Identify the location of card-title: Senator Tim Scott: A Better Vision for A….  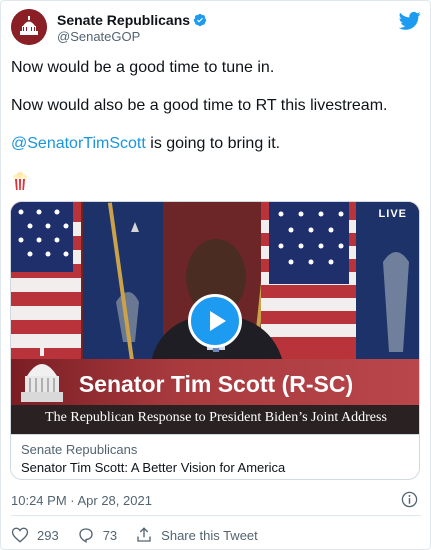
(153, 467).